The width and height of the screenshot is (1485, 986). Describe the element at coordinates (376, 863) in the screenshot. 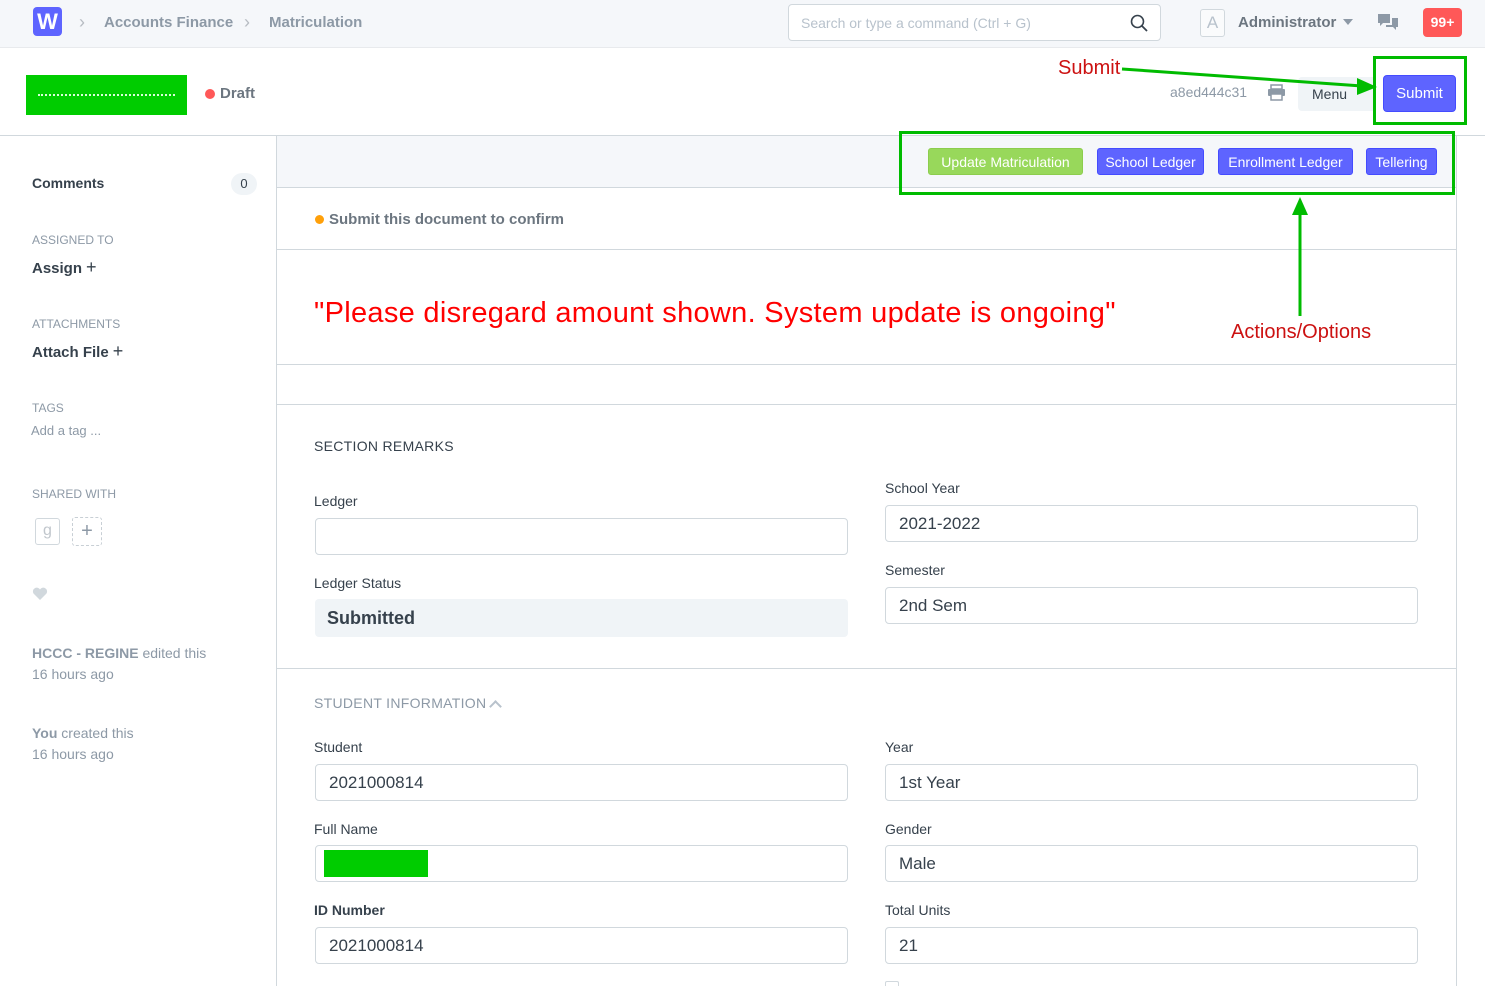

I see `full-name-redacted` at that location.